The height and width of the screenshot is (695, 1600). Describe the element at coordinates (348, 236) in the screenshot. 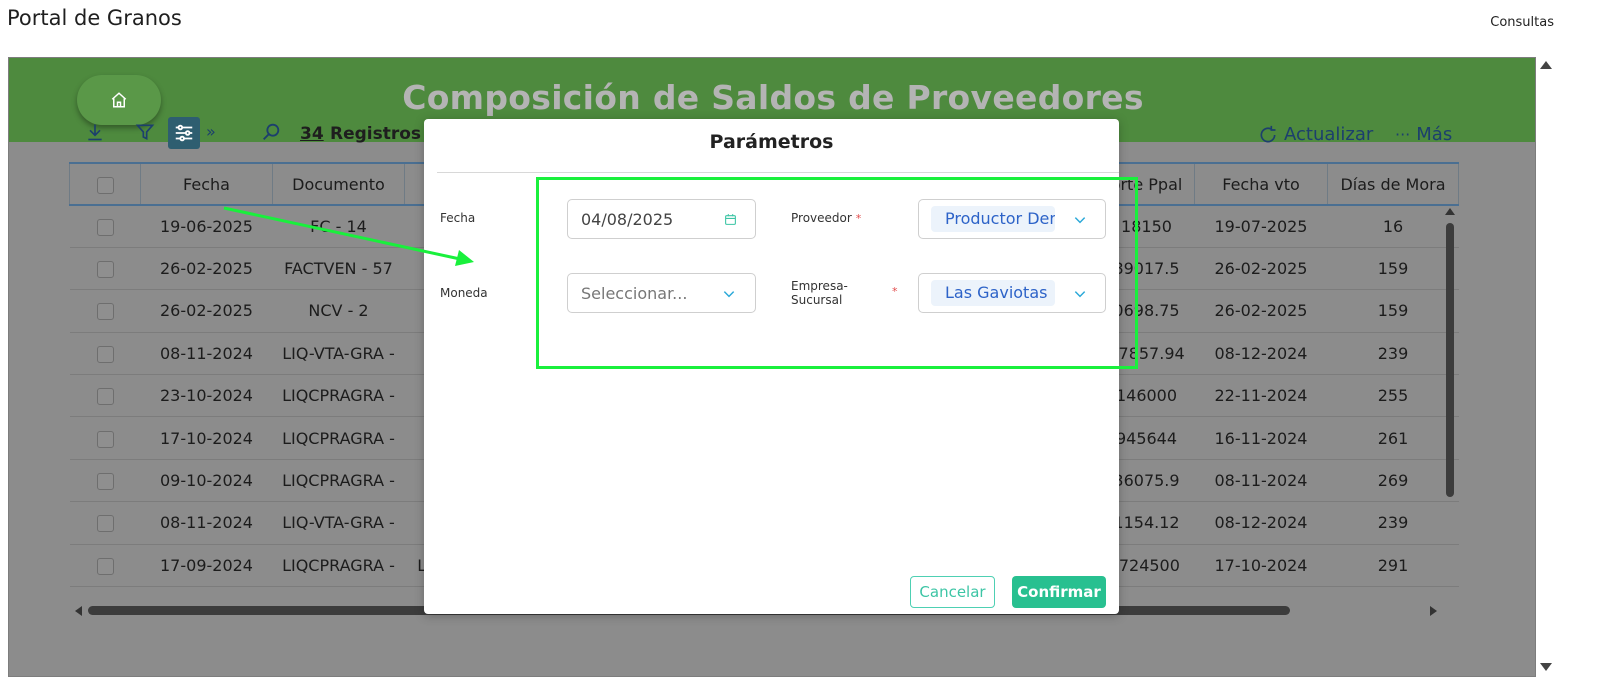

I see `annotation-arrow` at that location.